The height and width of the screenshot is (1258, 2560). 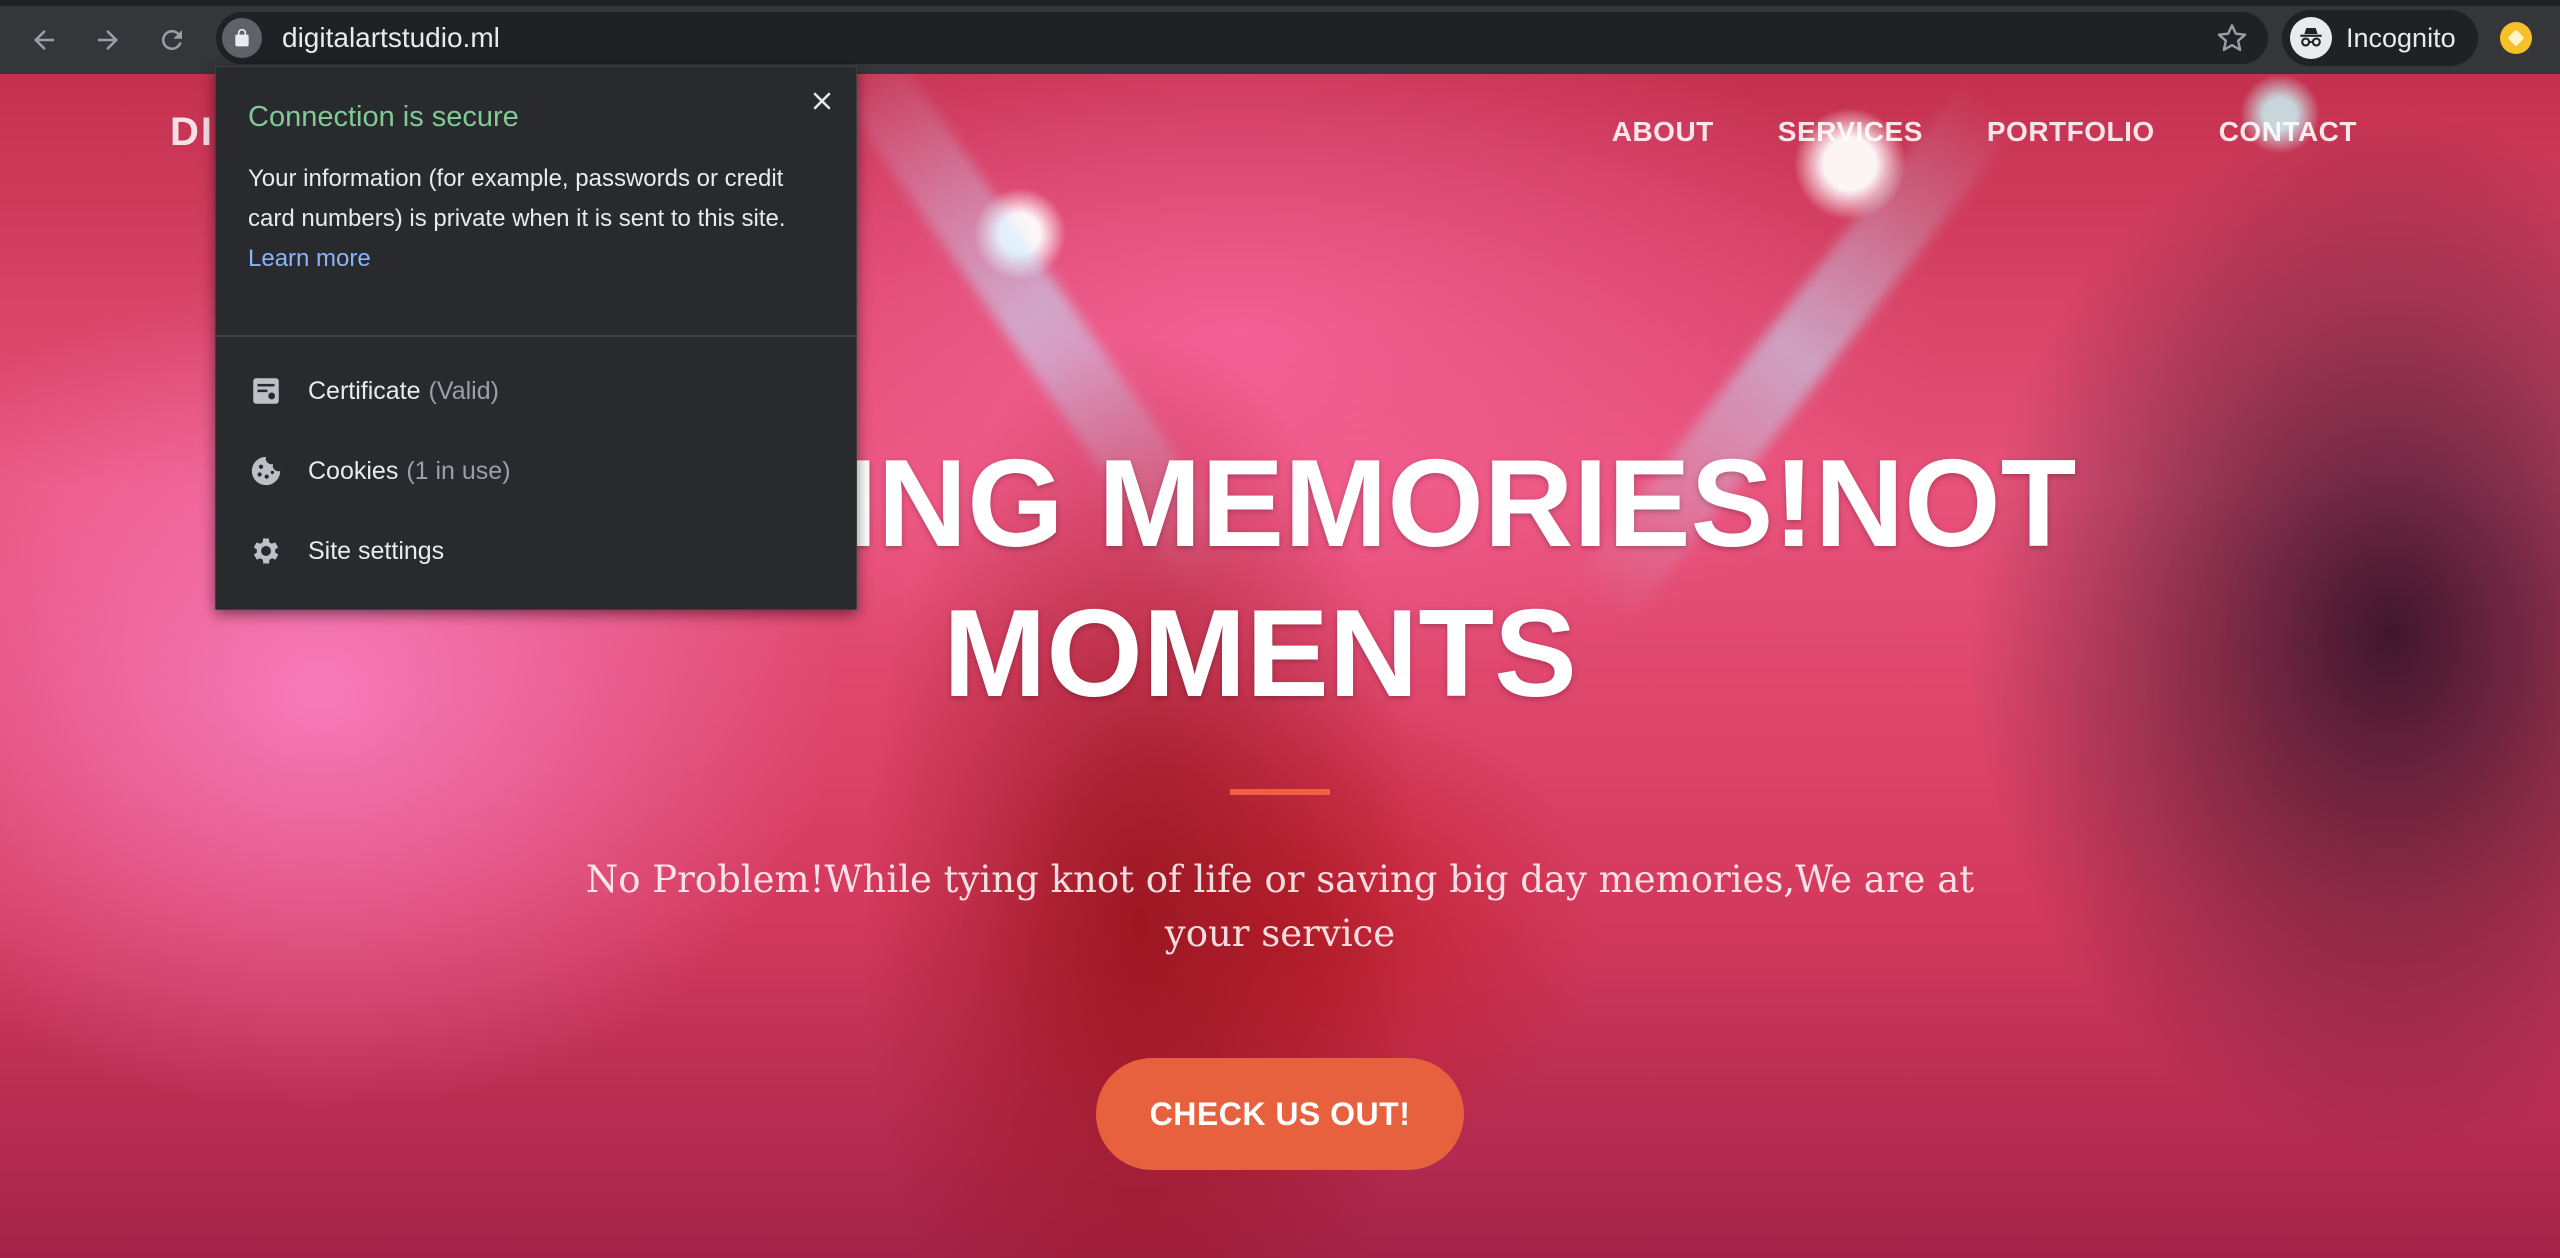 I want to click on forward-arrow-icon, so click(x=108, y=40).